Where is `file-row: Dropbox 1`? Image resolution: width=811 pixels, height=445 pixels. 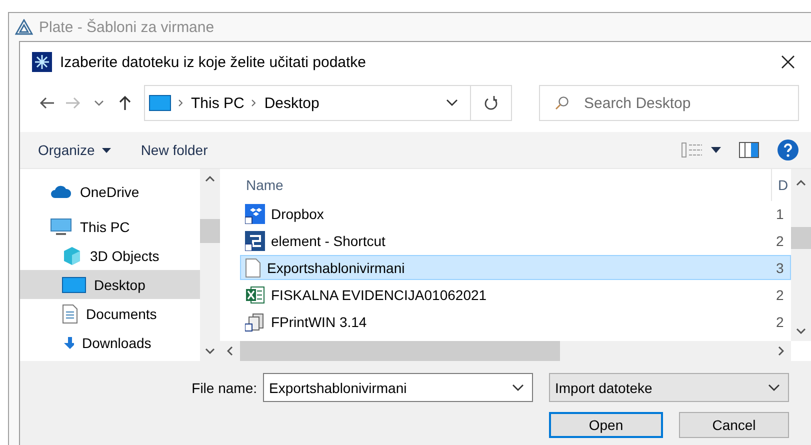 file-row: Dropbox 1 is located at coordinates (515, 213).